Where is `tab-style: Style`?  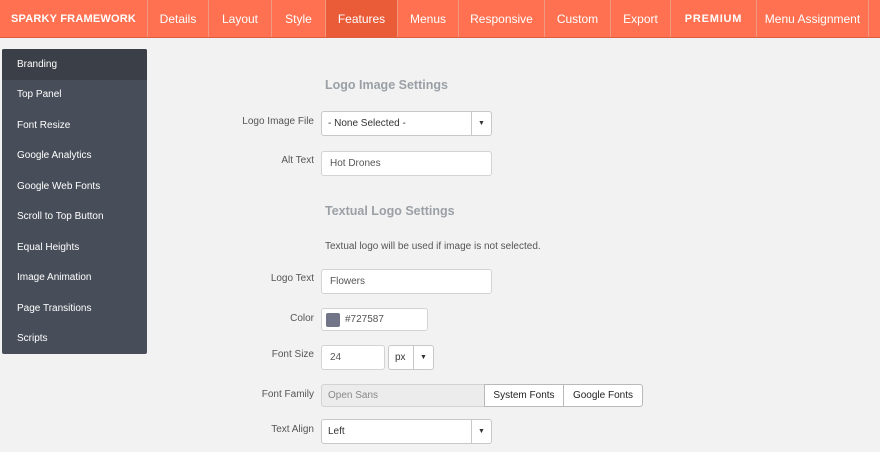
tab-style: Style is located at coordinates (299, 18).